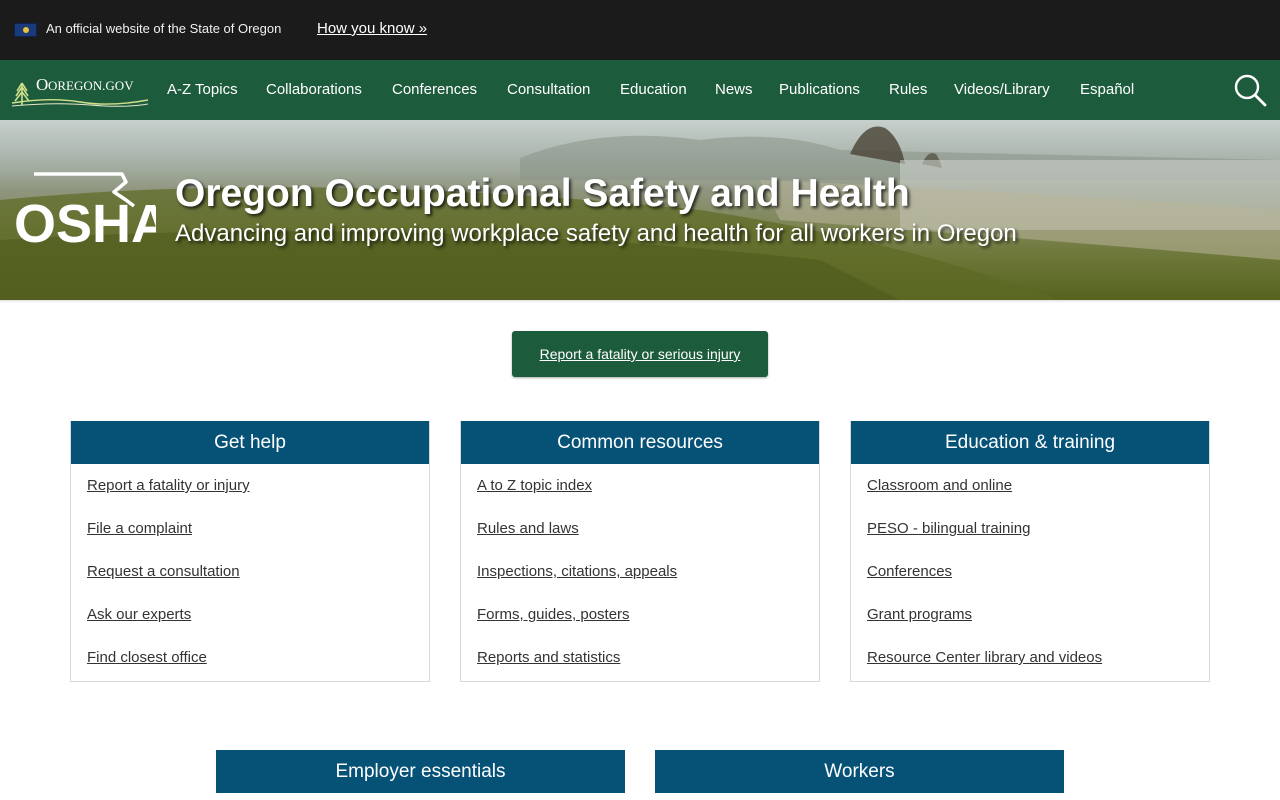  I want to click on nav-item-consultation: Consultation, so click(548, 89).